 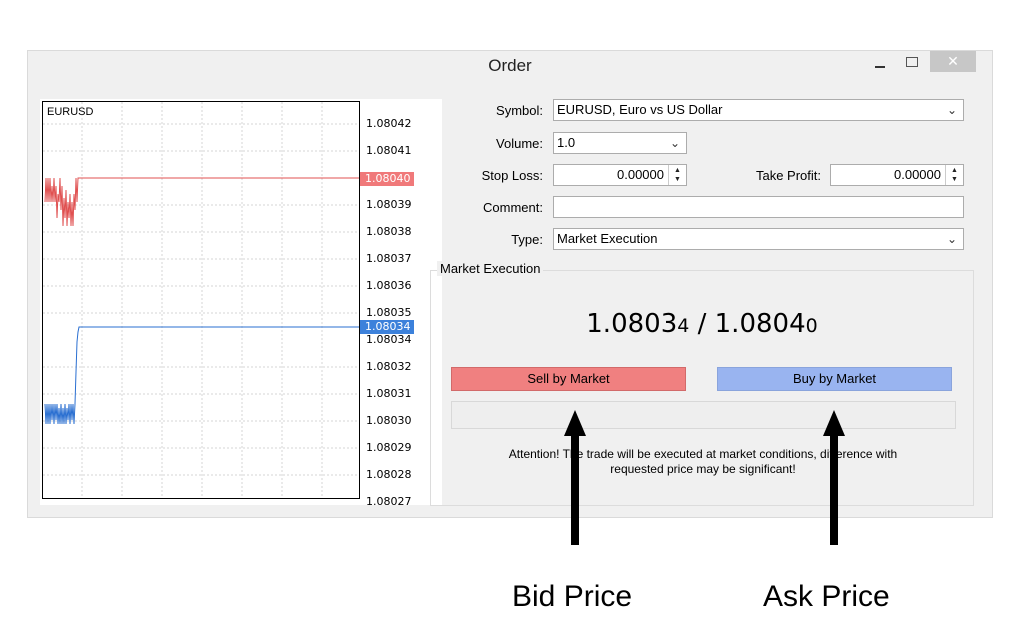 I want to click on ask-price-main: 1.0804, so click(x=760, y=324).